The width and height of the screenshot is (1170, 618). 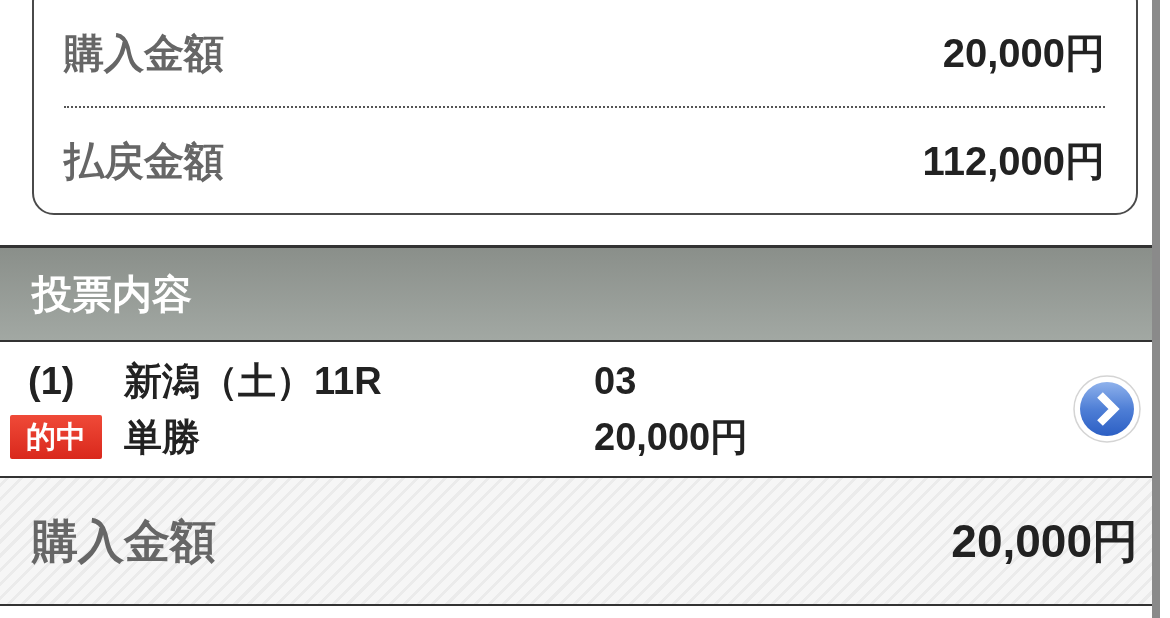 I want to click on race-name: 新潟（土）11R, so click(x=253, y=381).